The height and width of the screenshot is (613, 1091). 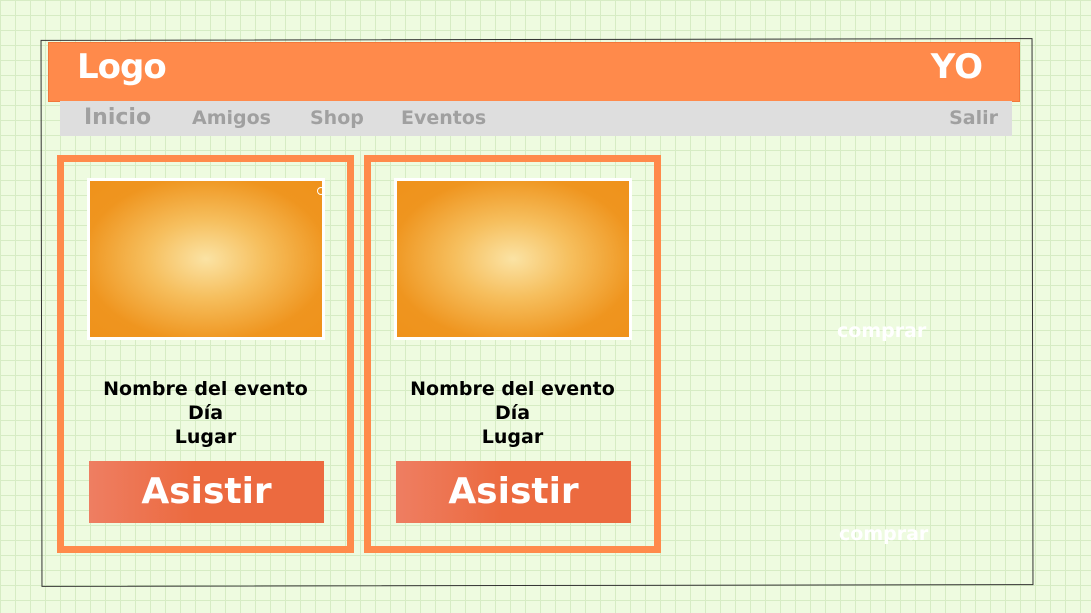 I want to click on nav-bar: Inicio Amigos Shop Eventos Salir, so click(x=536, y=118).